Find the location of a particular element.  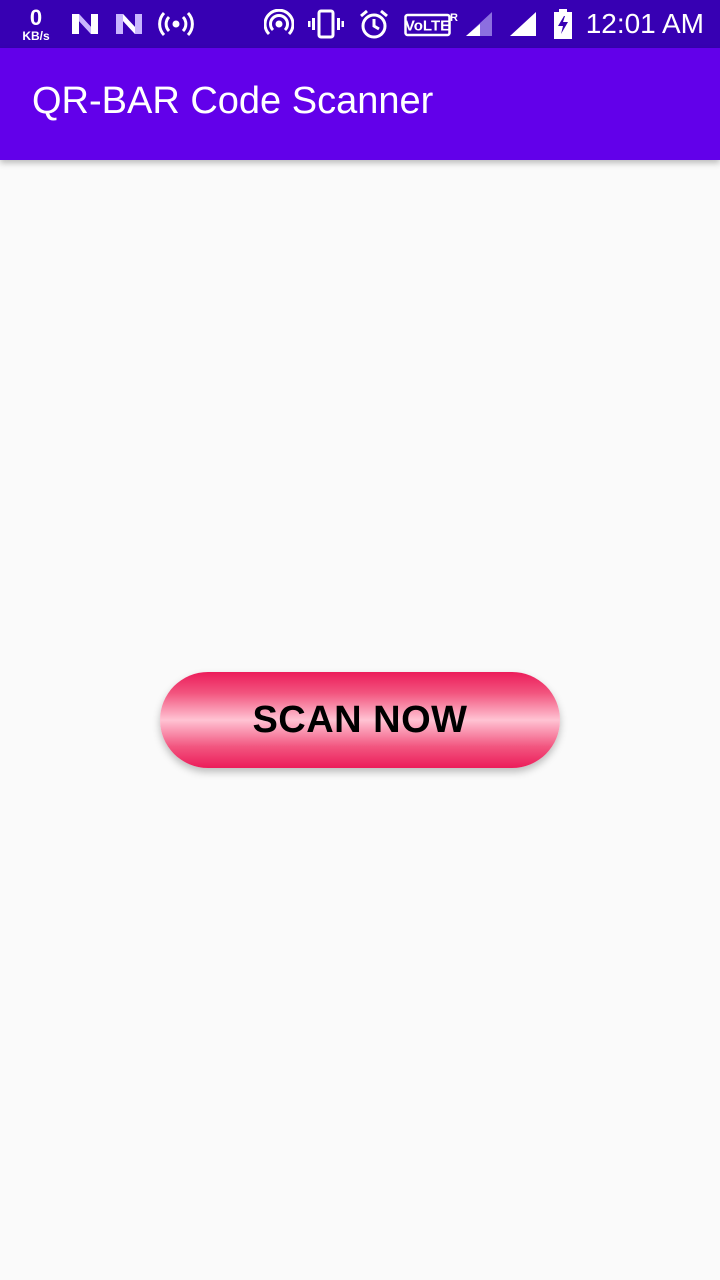

signal-roaming-icon is located at coordinates (479, 24).